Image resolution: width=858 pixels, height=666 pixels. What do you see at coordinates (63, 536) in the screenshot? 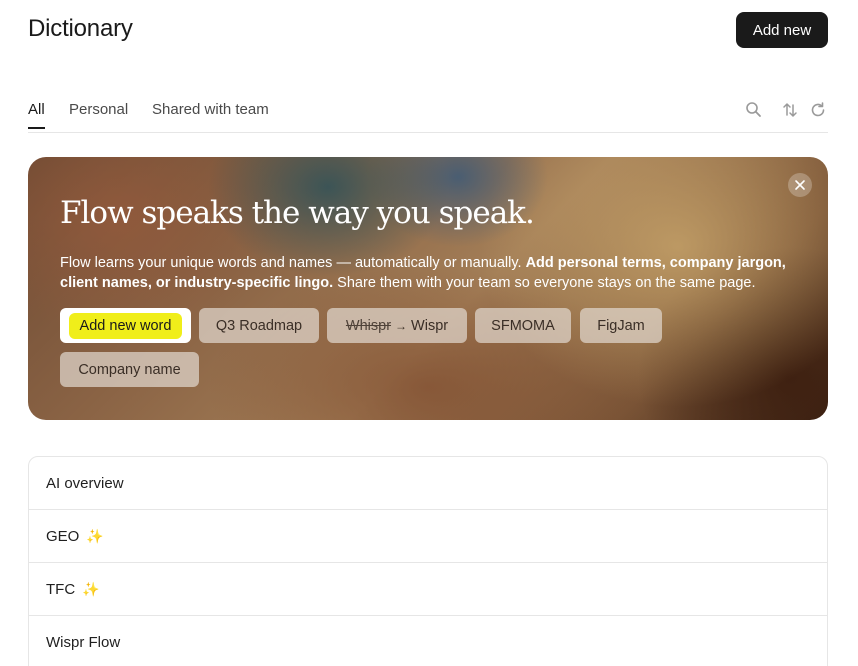
I see `list-item-label: GEO` at bounding box center [63, 536].